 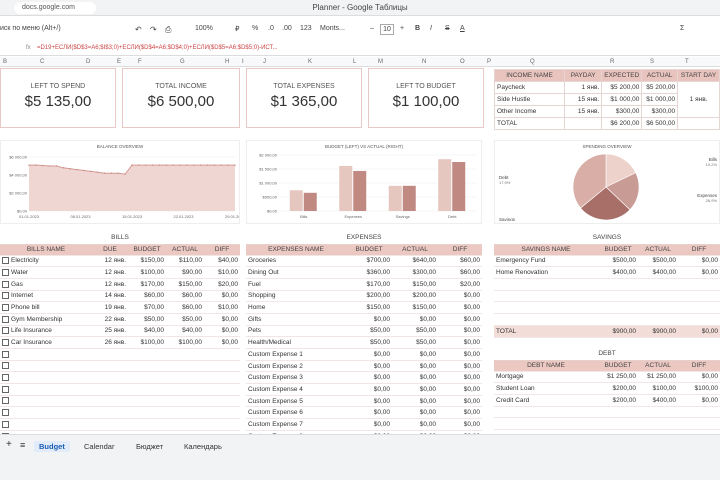 What do you see at coordinates (369, 307) in the screenshot?
I see `cell: $150,00` at bounding box center [369, 307].